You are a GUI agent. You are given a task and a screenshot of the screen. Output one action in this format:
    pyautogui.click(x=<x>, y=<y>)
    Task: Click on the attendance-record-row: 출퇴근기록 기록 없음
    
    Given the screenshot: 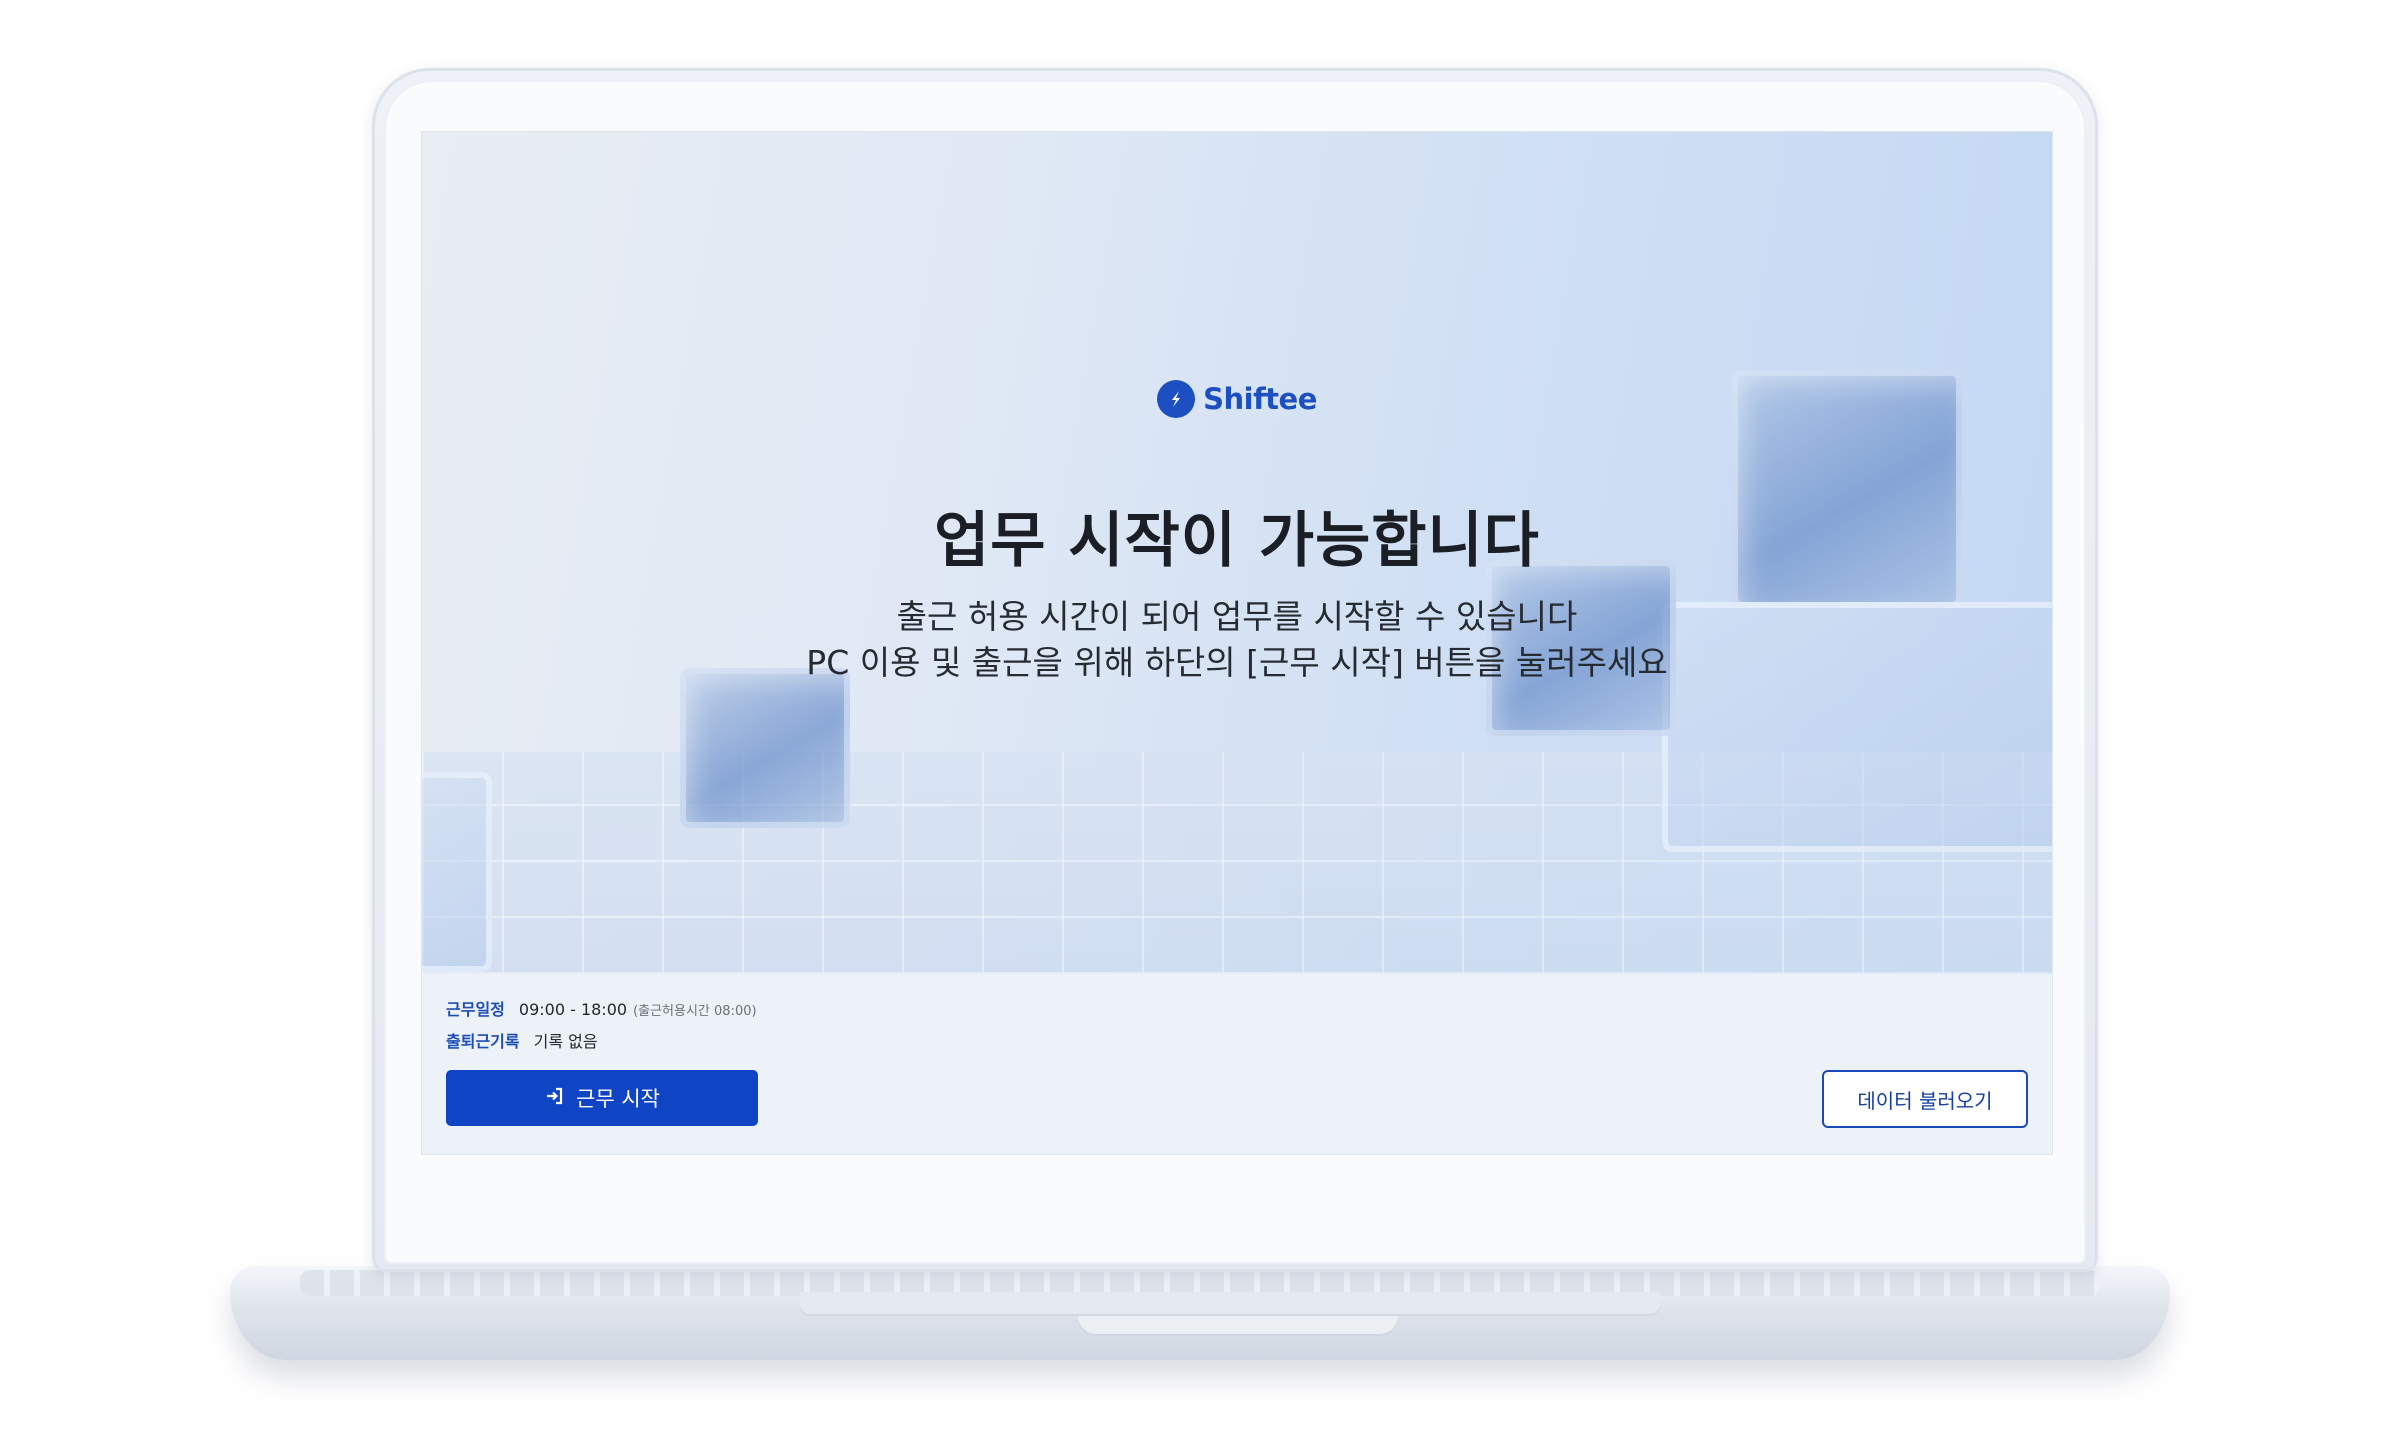 What is the action you would take?
    pyautogui.click(x=522, y=1040)
    